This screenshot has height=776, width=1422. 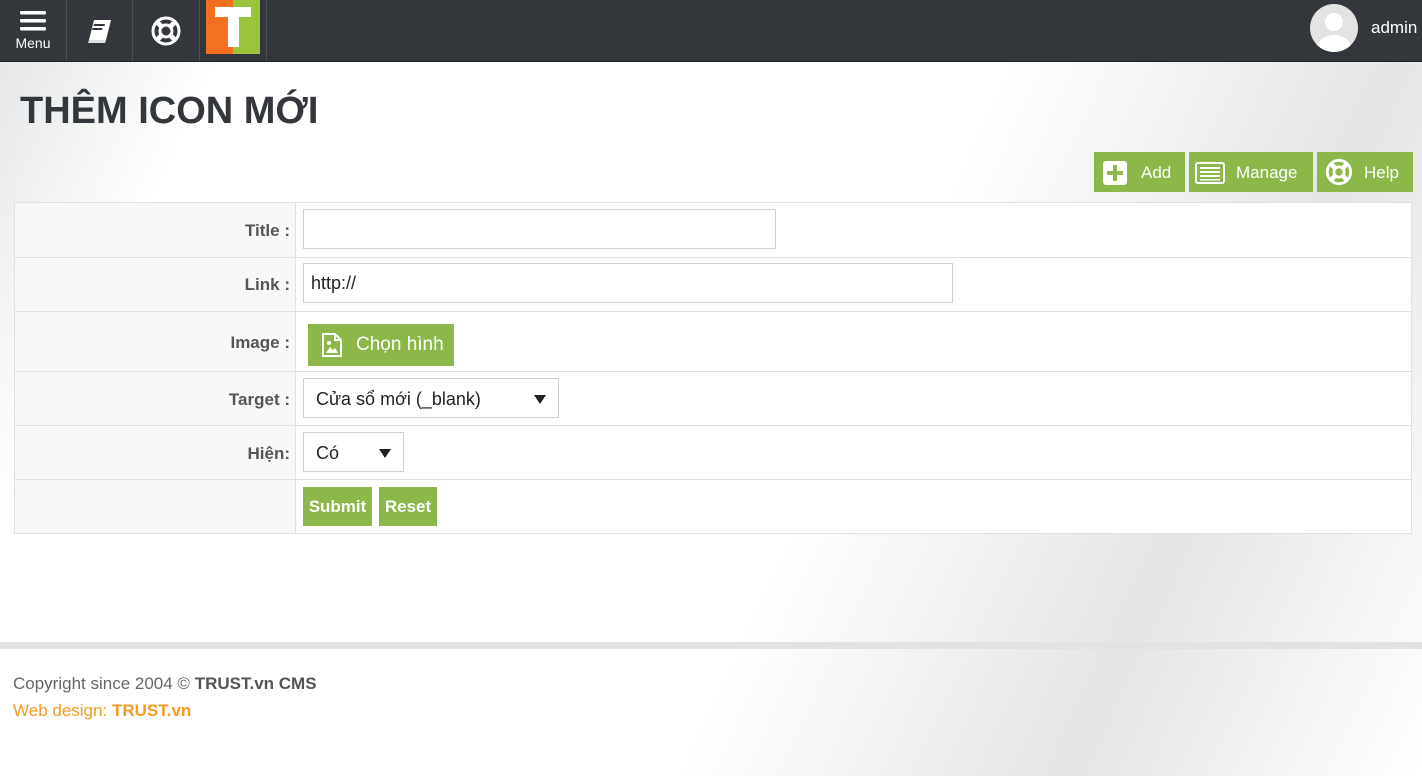 I want to click on target-label-cell: Target :, so click(x=155, y=398).